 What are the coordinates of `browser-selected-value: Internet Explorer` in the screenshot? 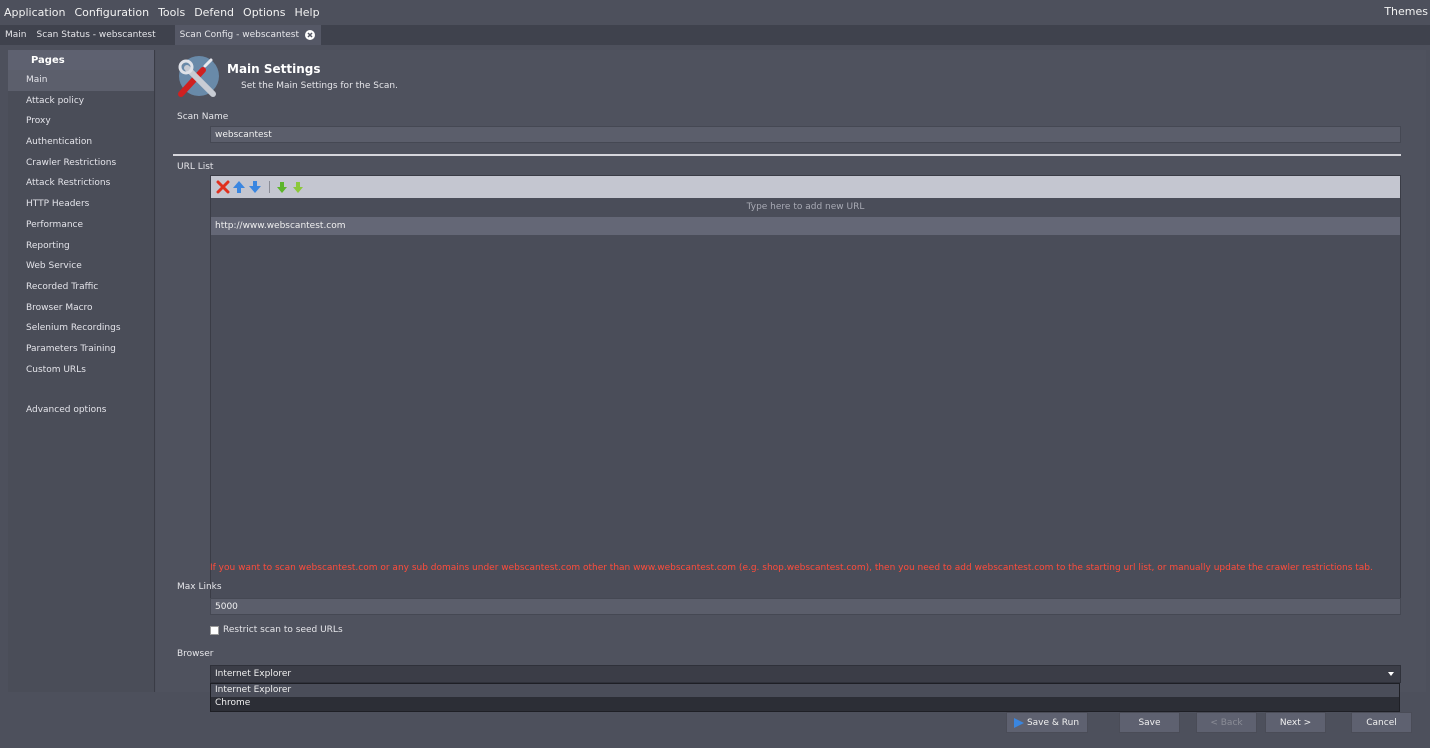 It's located at (253, 674).